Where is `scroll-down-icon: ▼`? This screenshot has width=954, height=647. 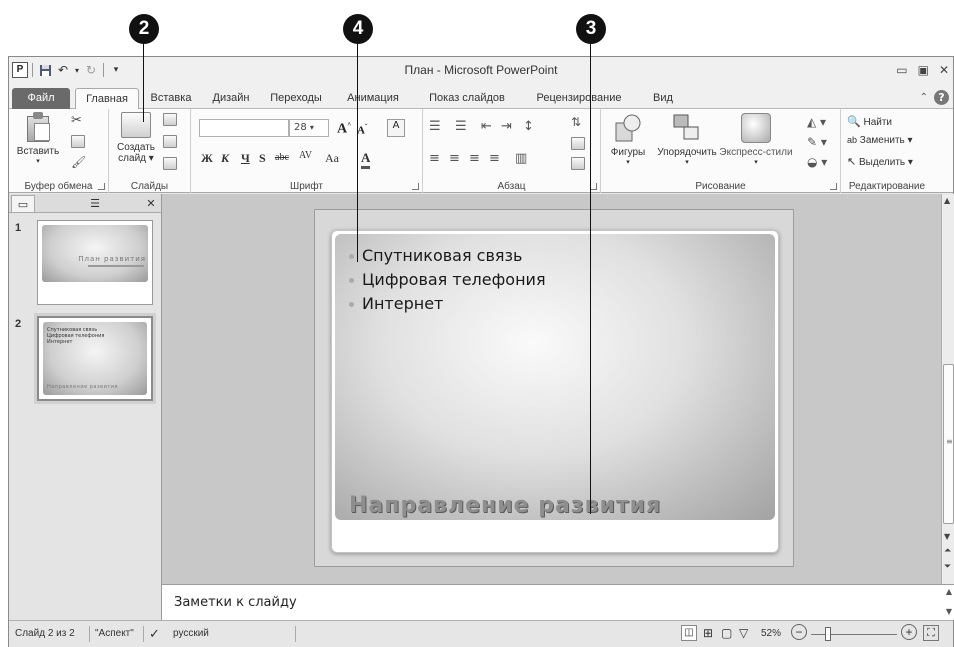 scroll-down-icon: ▼ is located at coordinates (947, 536).